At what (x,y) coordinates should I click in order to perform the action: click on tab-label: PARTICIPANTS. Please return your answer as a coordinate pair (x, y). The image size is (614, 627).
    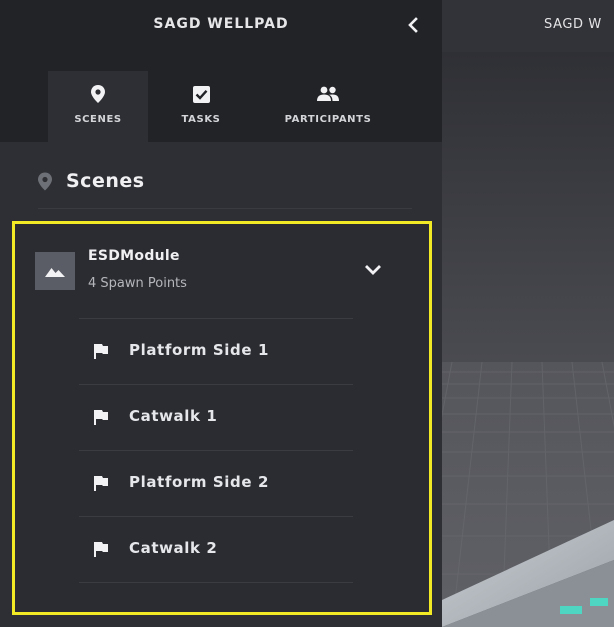
    Looking at the image, I should click on (328, 119).